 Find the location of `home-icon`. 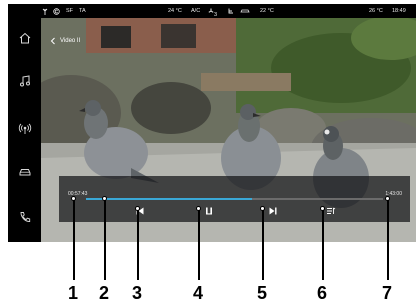

home-icon is located at coordinates (25, 38).